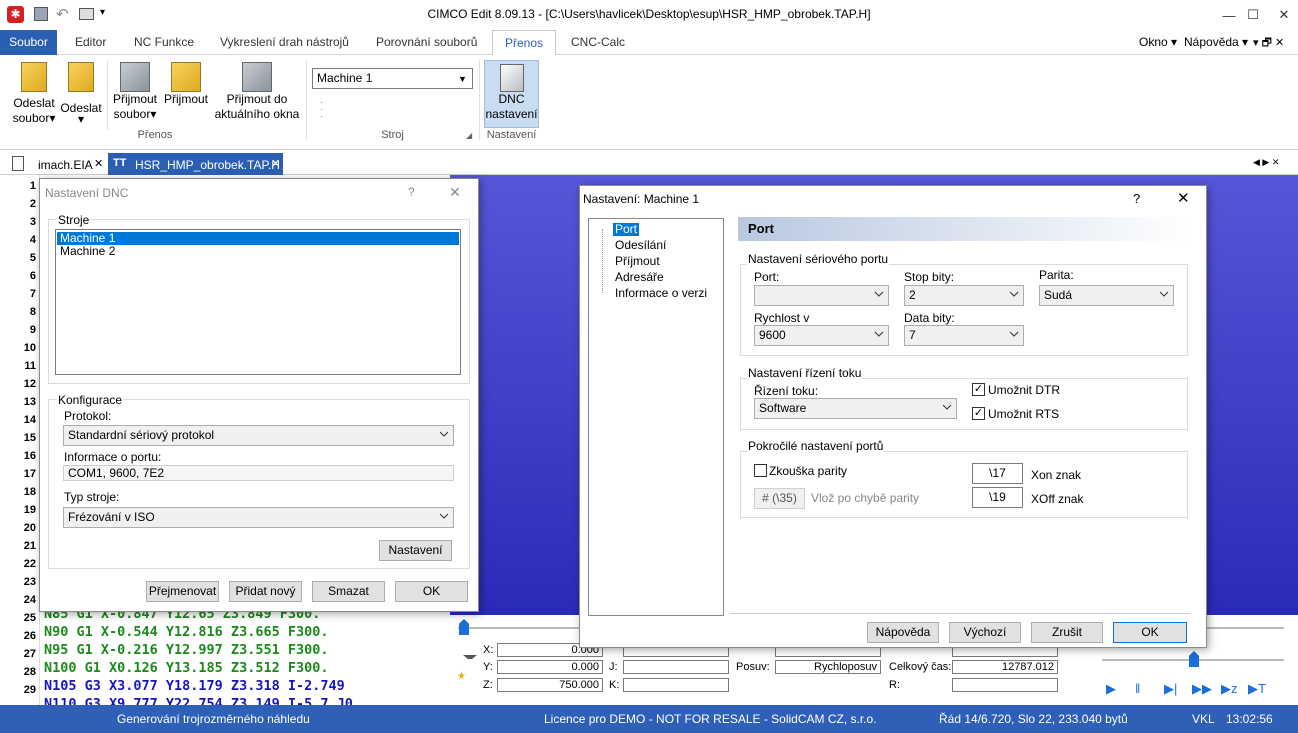 This screenshot has width=1298, height=733. Describe the element at coordinates (1203, 719) in the screenshot. I see `insert-mode: VKL` at that location.